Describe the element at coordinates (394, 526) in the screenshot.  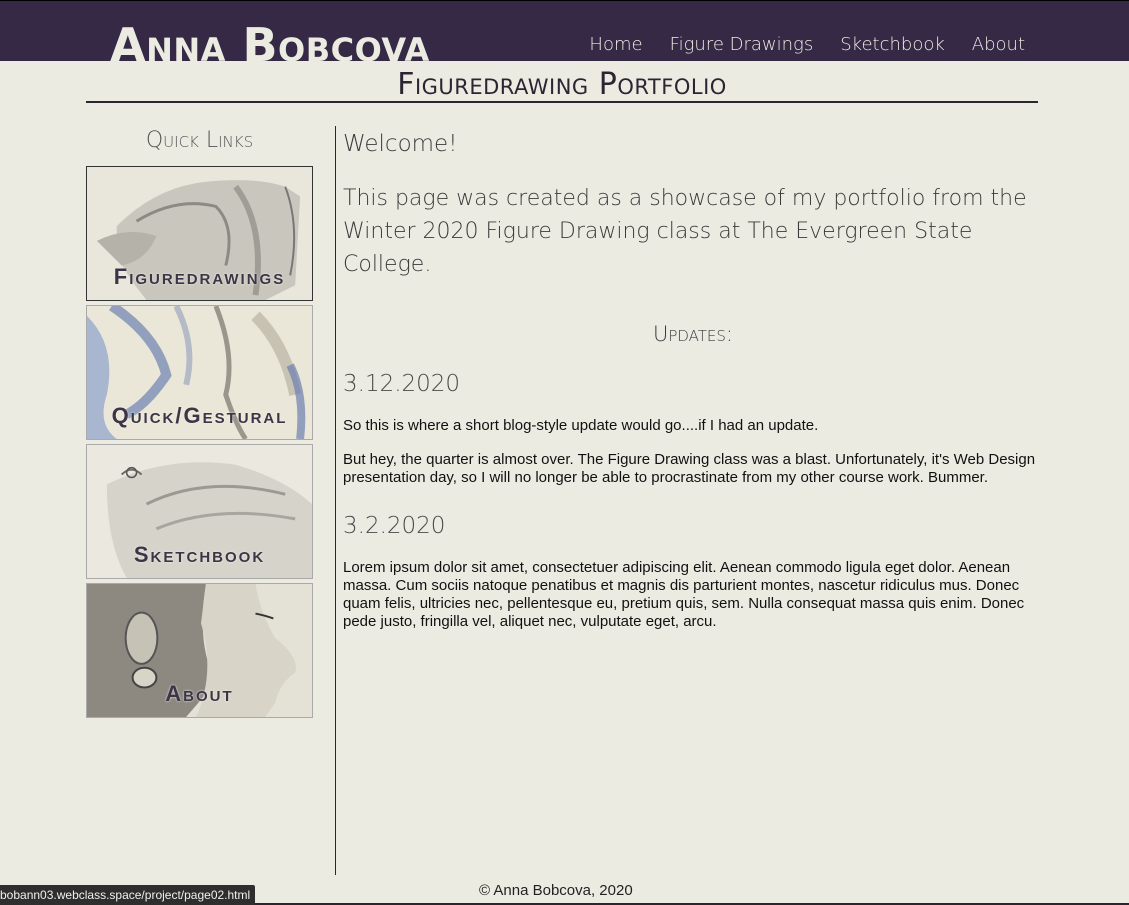
I see `post-date: 3.2.2020` at that location.